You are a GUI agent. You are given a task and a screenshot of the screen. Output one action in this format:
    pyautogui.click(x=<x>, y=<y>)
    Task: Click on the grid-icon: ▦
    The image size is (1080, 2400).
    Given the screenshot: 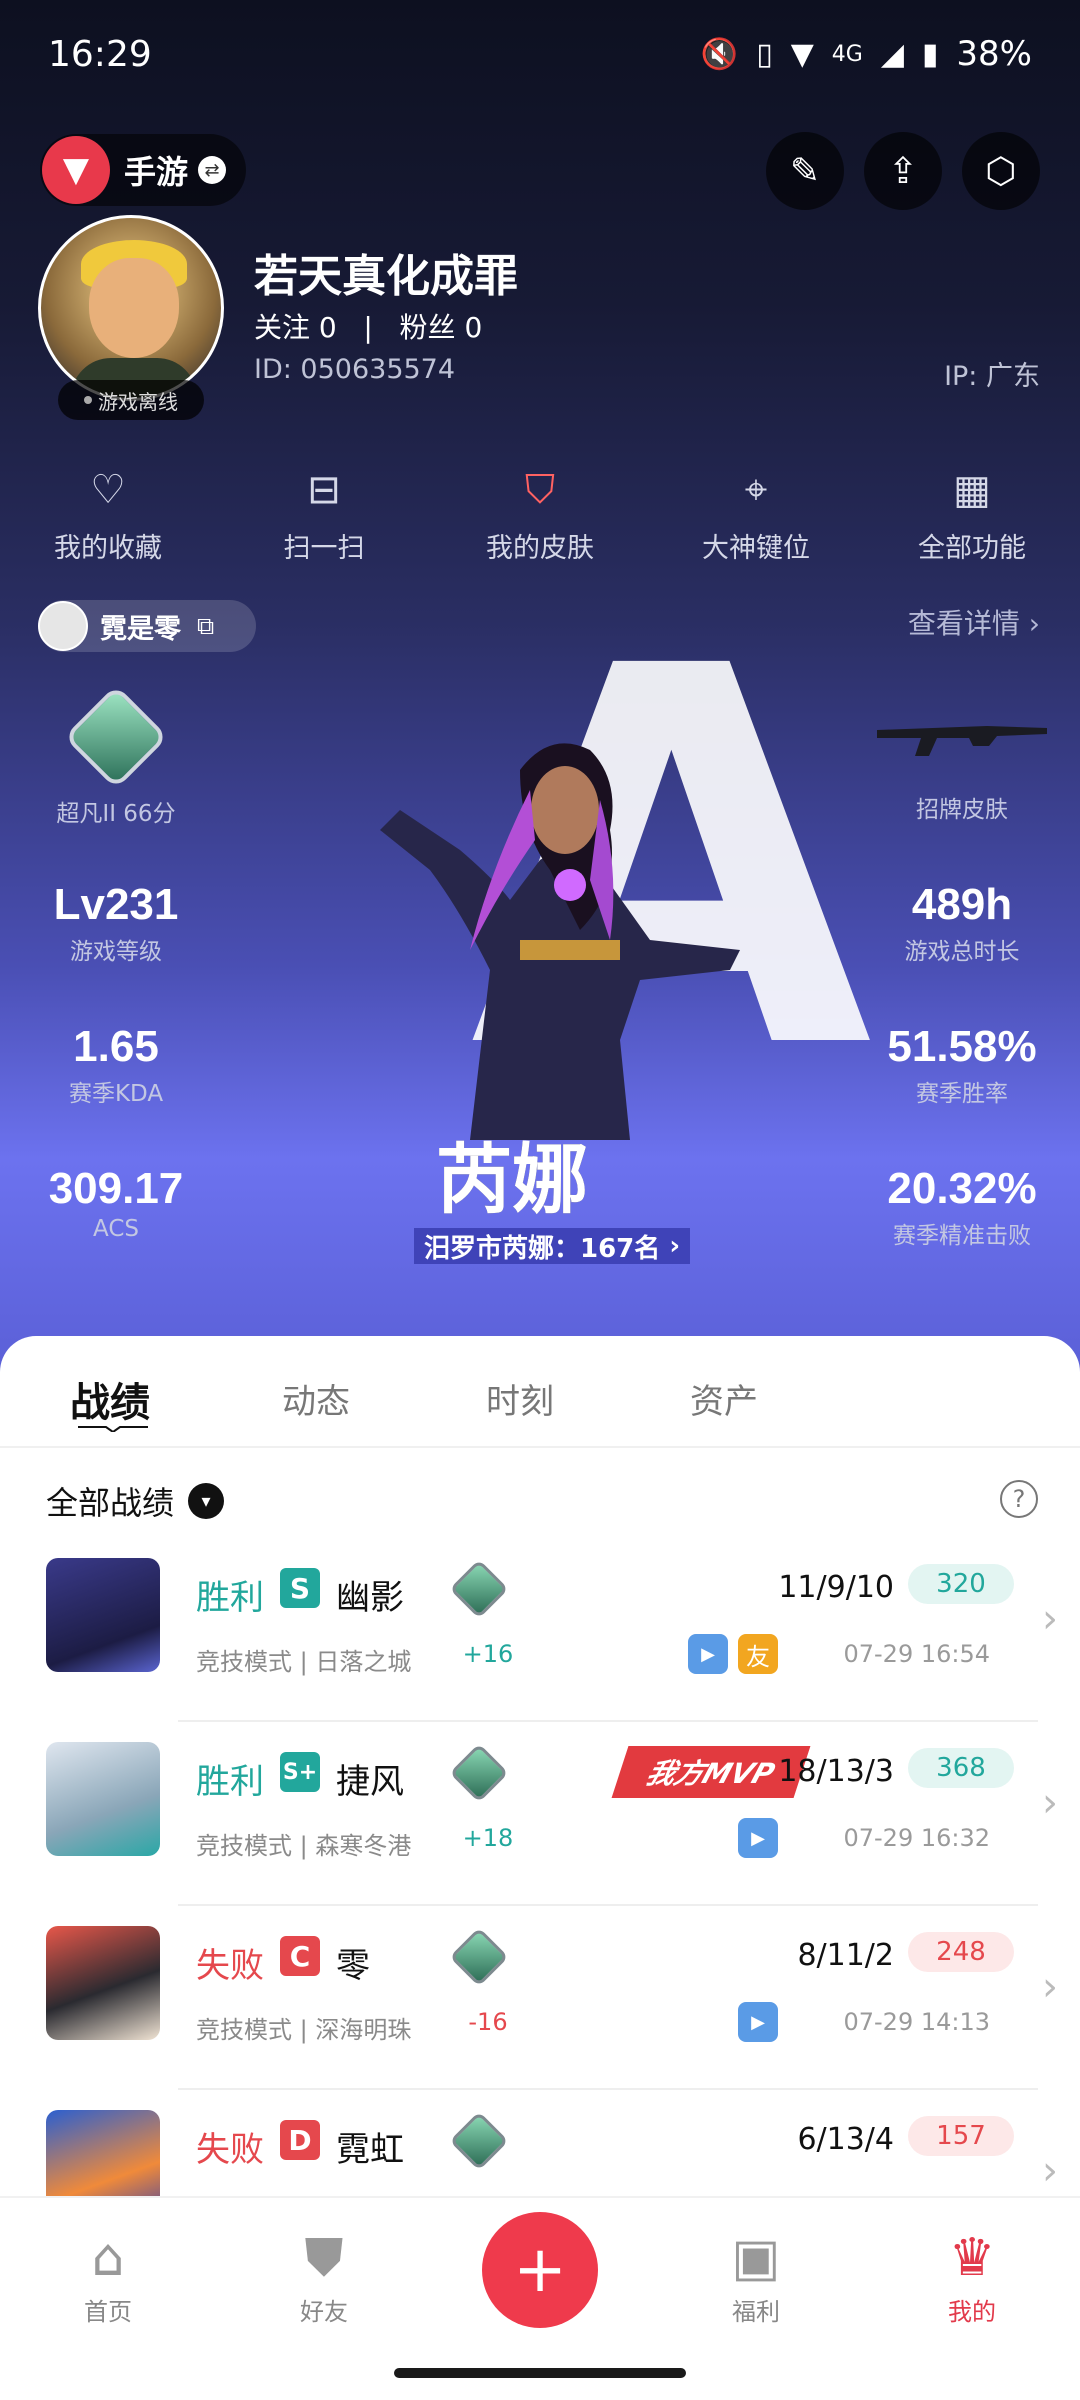 What is the action you would take?
    pyautogui.click(x=972, y=490)
    